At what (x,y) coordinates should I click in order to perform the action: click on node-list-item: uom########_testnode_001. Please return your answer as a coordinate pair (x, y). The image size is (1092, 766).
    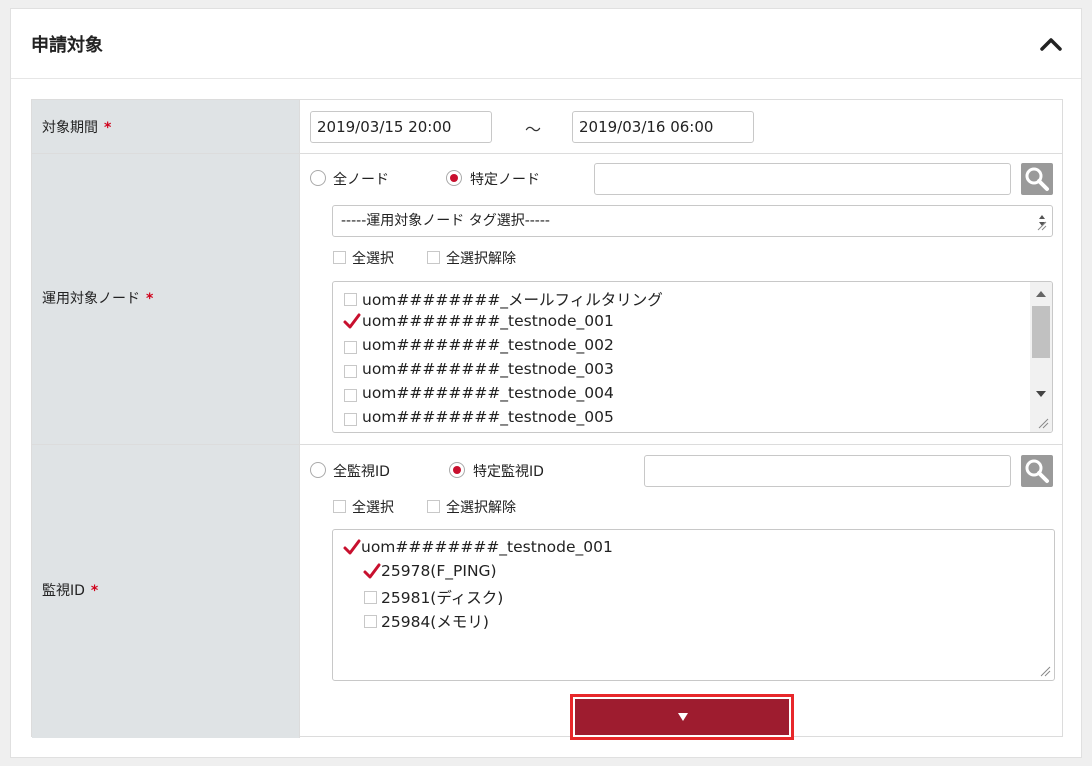
    Looking at the image, I should click on (488, 321).